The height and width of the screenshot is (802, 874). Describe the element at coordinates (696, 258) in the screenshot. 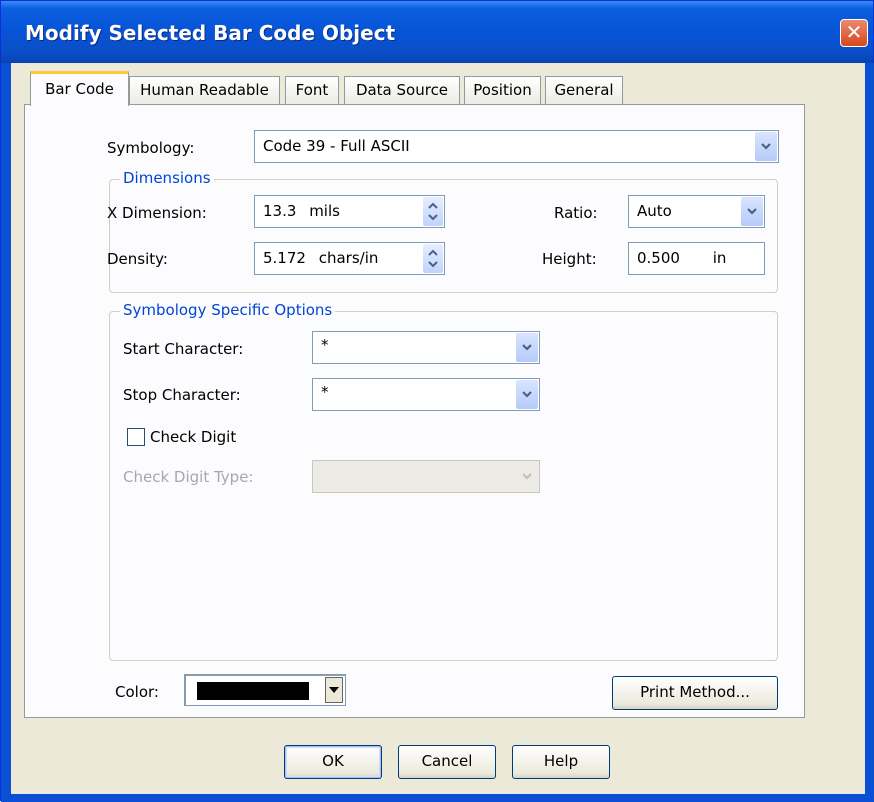

I see `height-input: 0.500 in` at that location.